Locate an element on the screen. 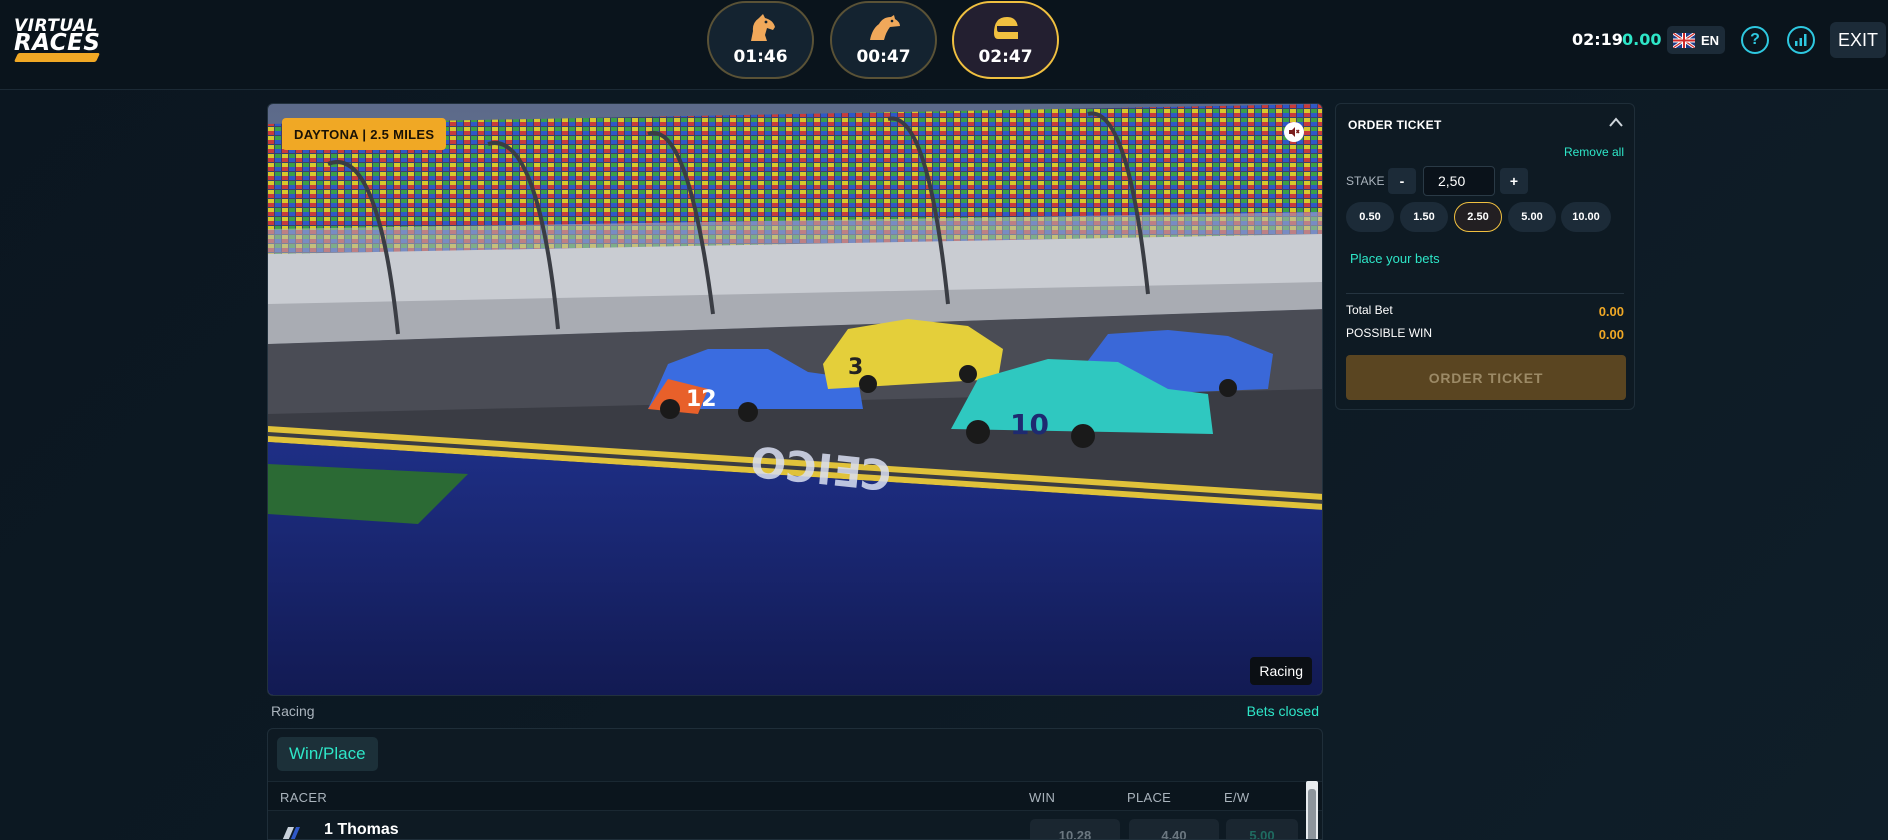 The height and width of the screenshot is (840, 1888). balance: 0.00 is located at coordinates (1642, 39).